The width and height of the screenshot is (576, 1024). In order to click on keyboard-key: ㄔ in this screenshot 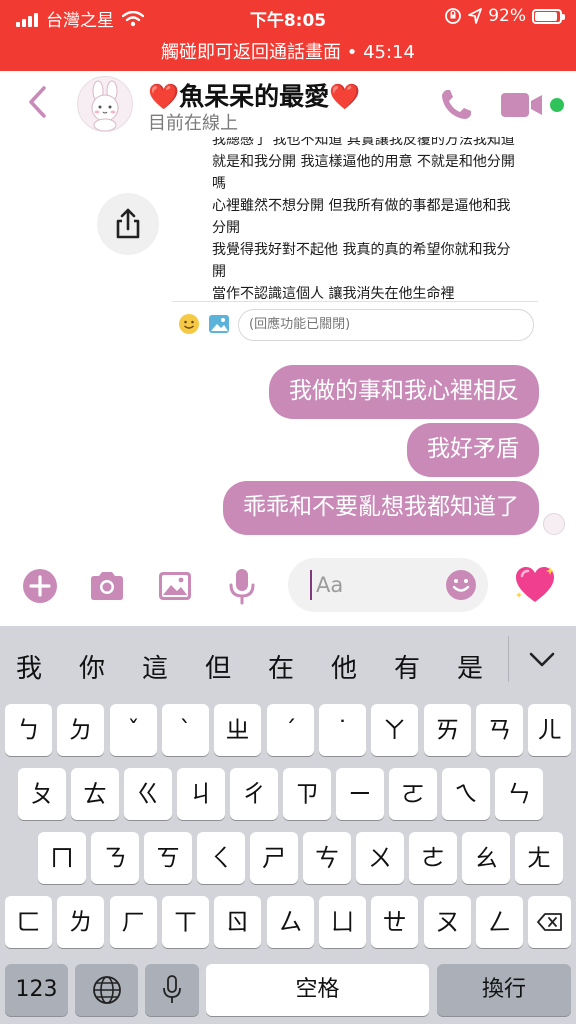, I will do `click(254, 794)`.